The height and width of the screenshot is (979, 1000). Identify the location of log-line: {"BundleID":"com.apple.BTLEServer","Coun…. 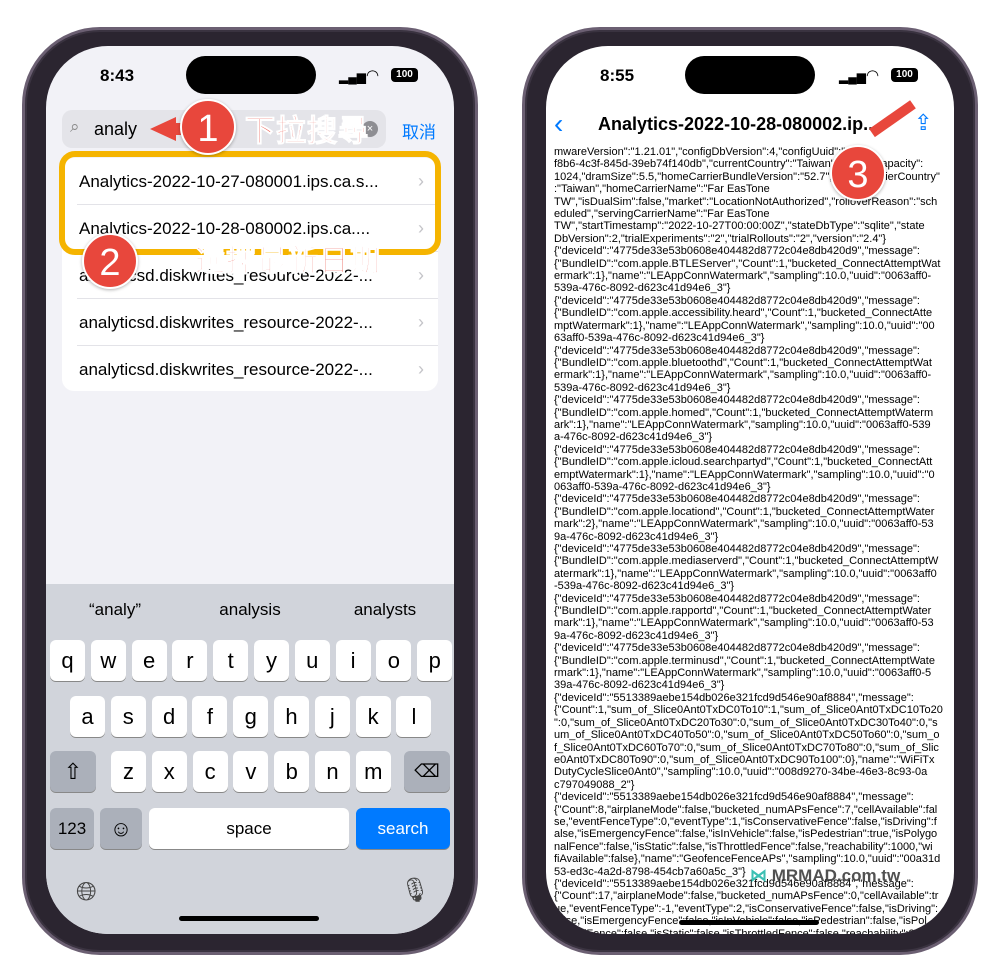
(747, 263).